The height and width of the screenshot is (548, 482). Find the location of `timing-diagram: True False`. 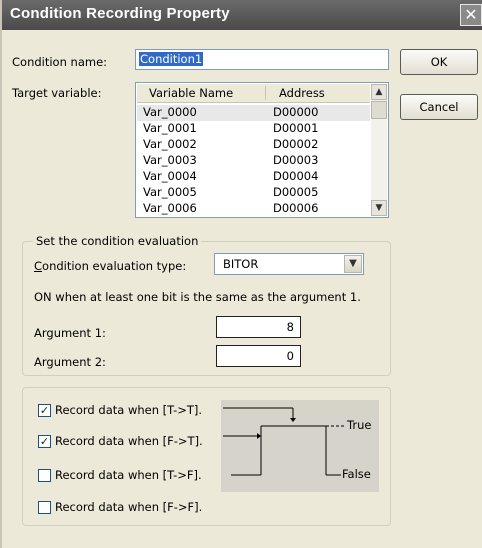

timing-diagram: True False is located at coordinates (300, 446).